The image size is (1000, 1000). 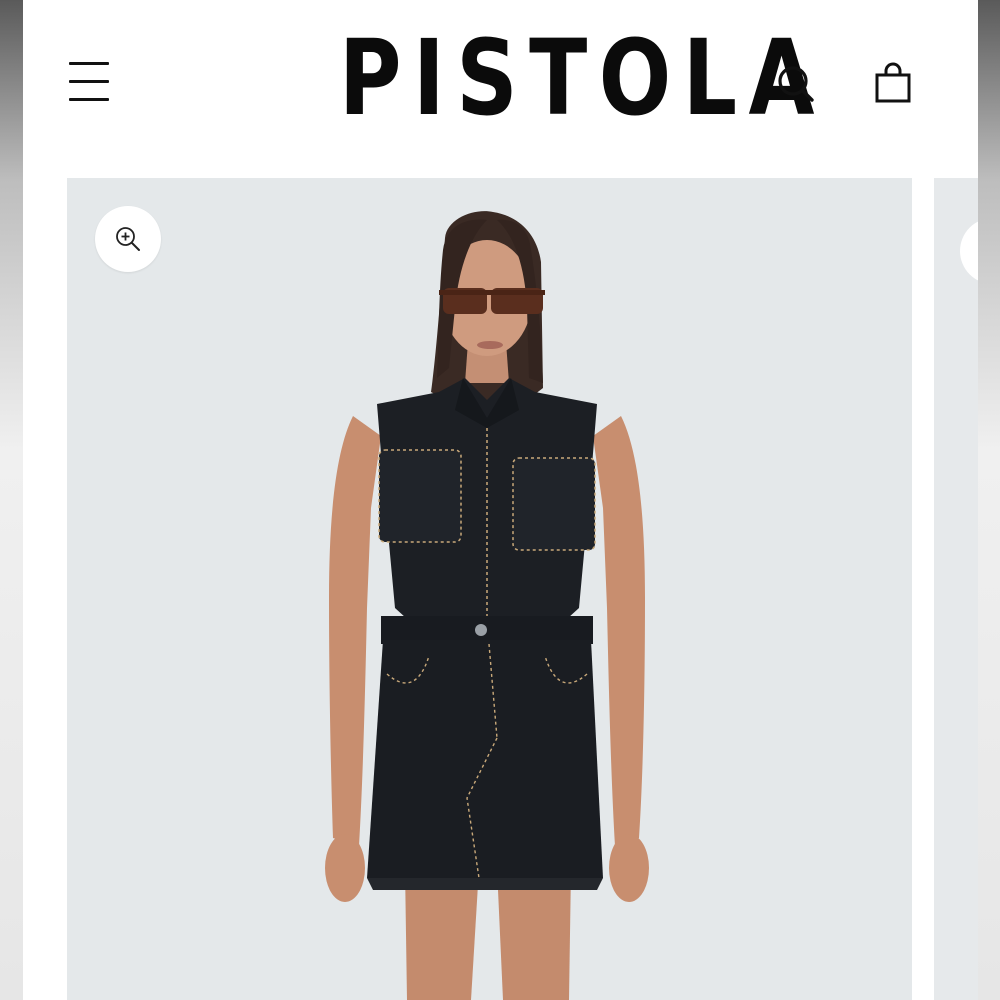 I want to click on right-backdrop, so click(x=989, y=500).